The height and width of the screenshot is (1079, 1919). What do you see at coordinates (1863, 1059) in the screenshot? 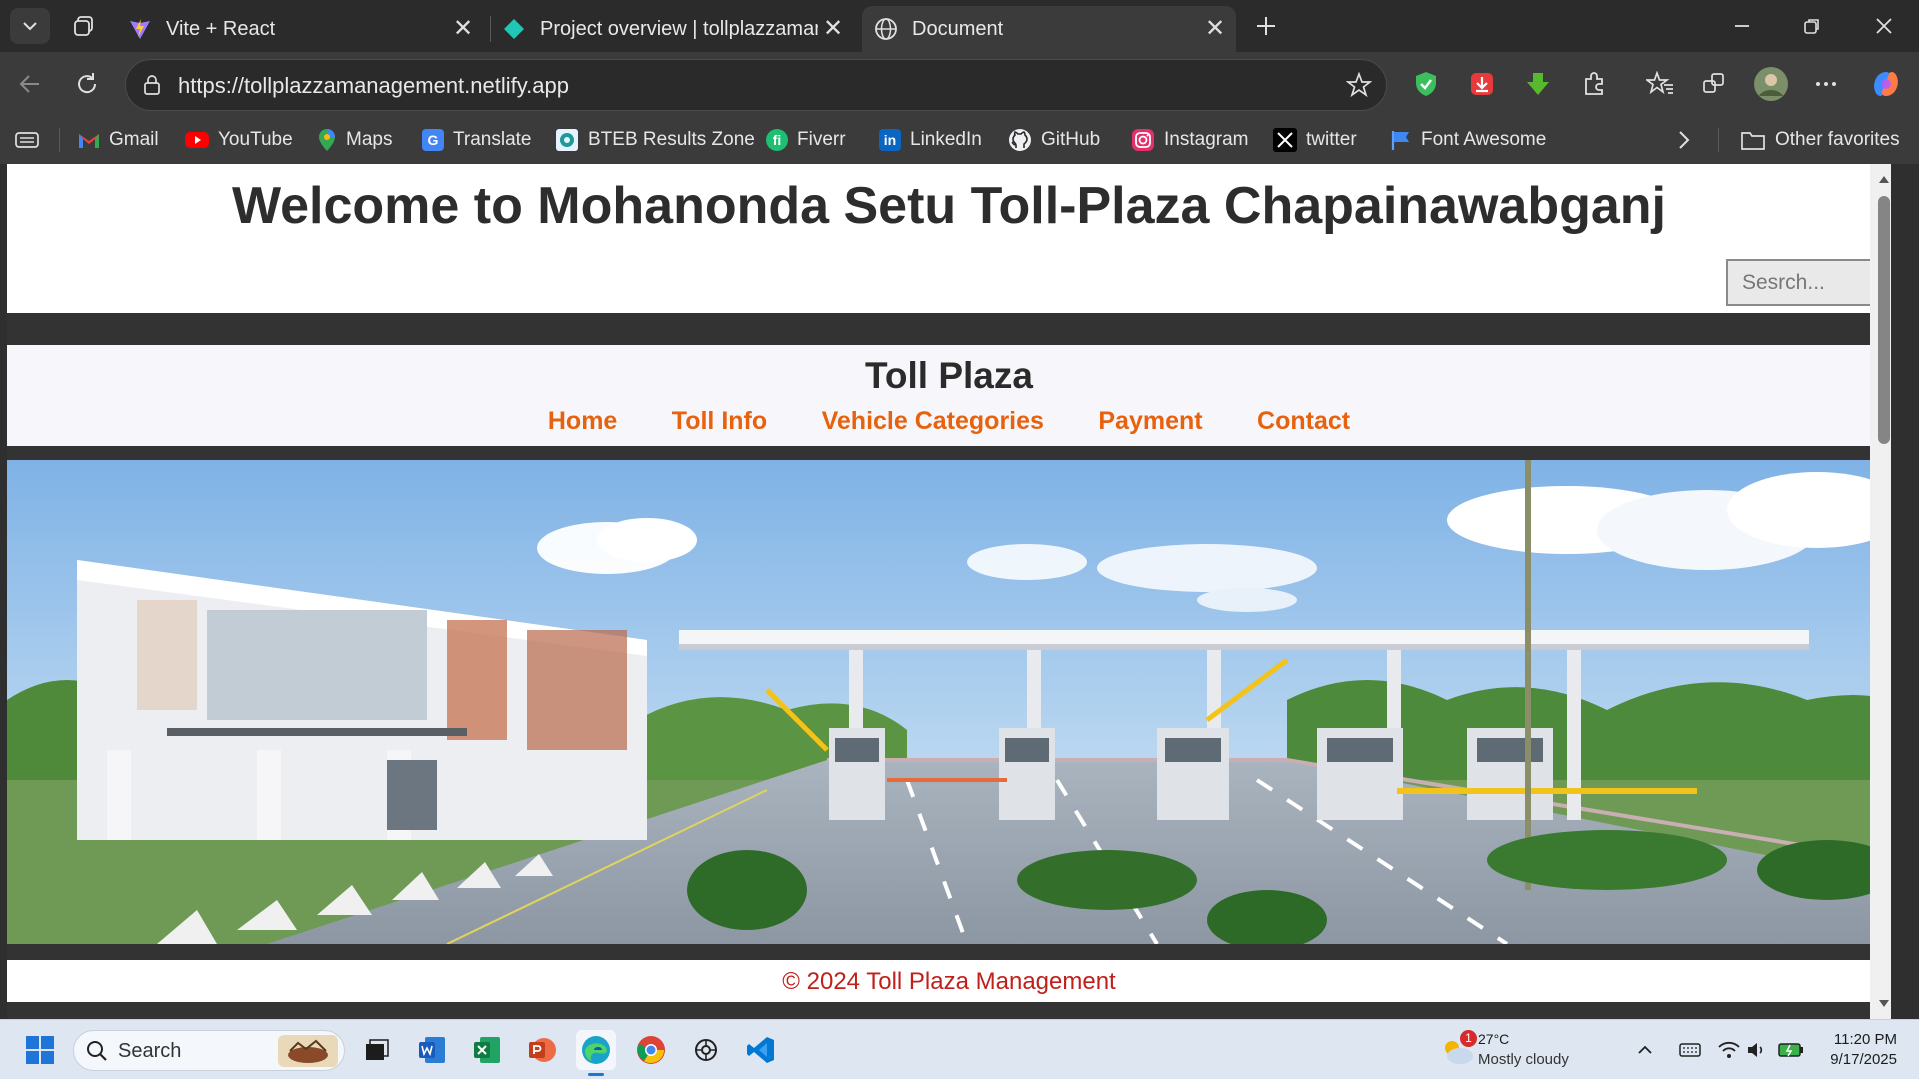
I see `clock-date: 9/17/2025` at bounding box center [1863, 1059].